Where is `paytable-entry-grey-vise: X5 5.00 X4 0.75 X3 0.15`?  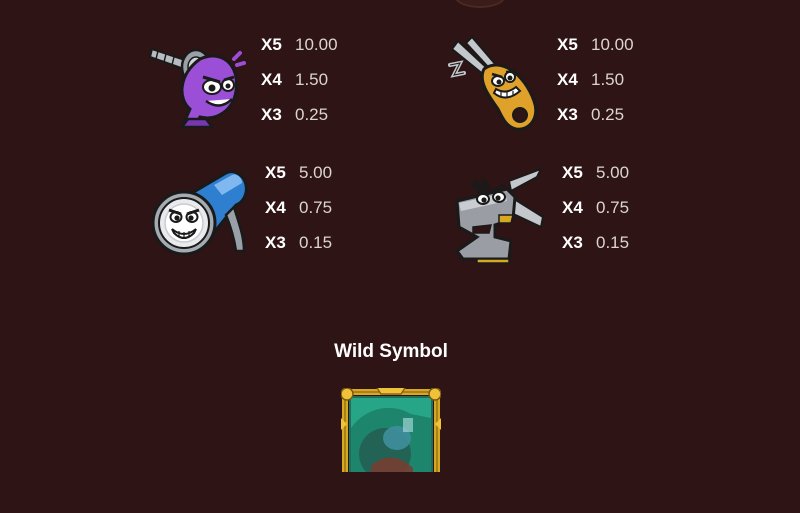 paytable-entry-grey-vise: X5 5.00 X4 0.75 X3 0.15 is located at coordinates (549, 218).